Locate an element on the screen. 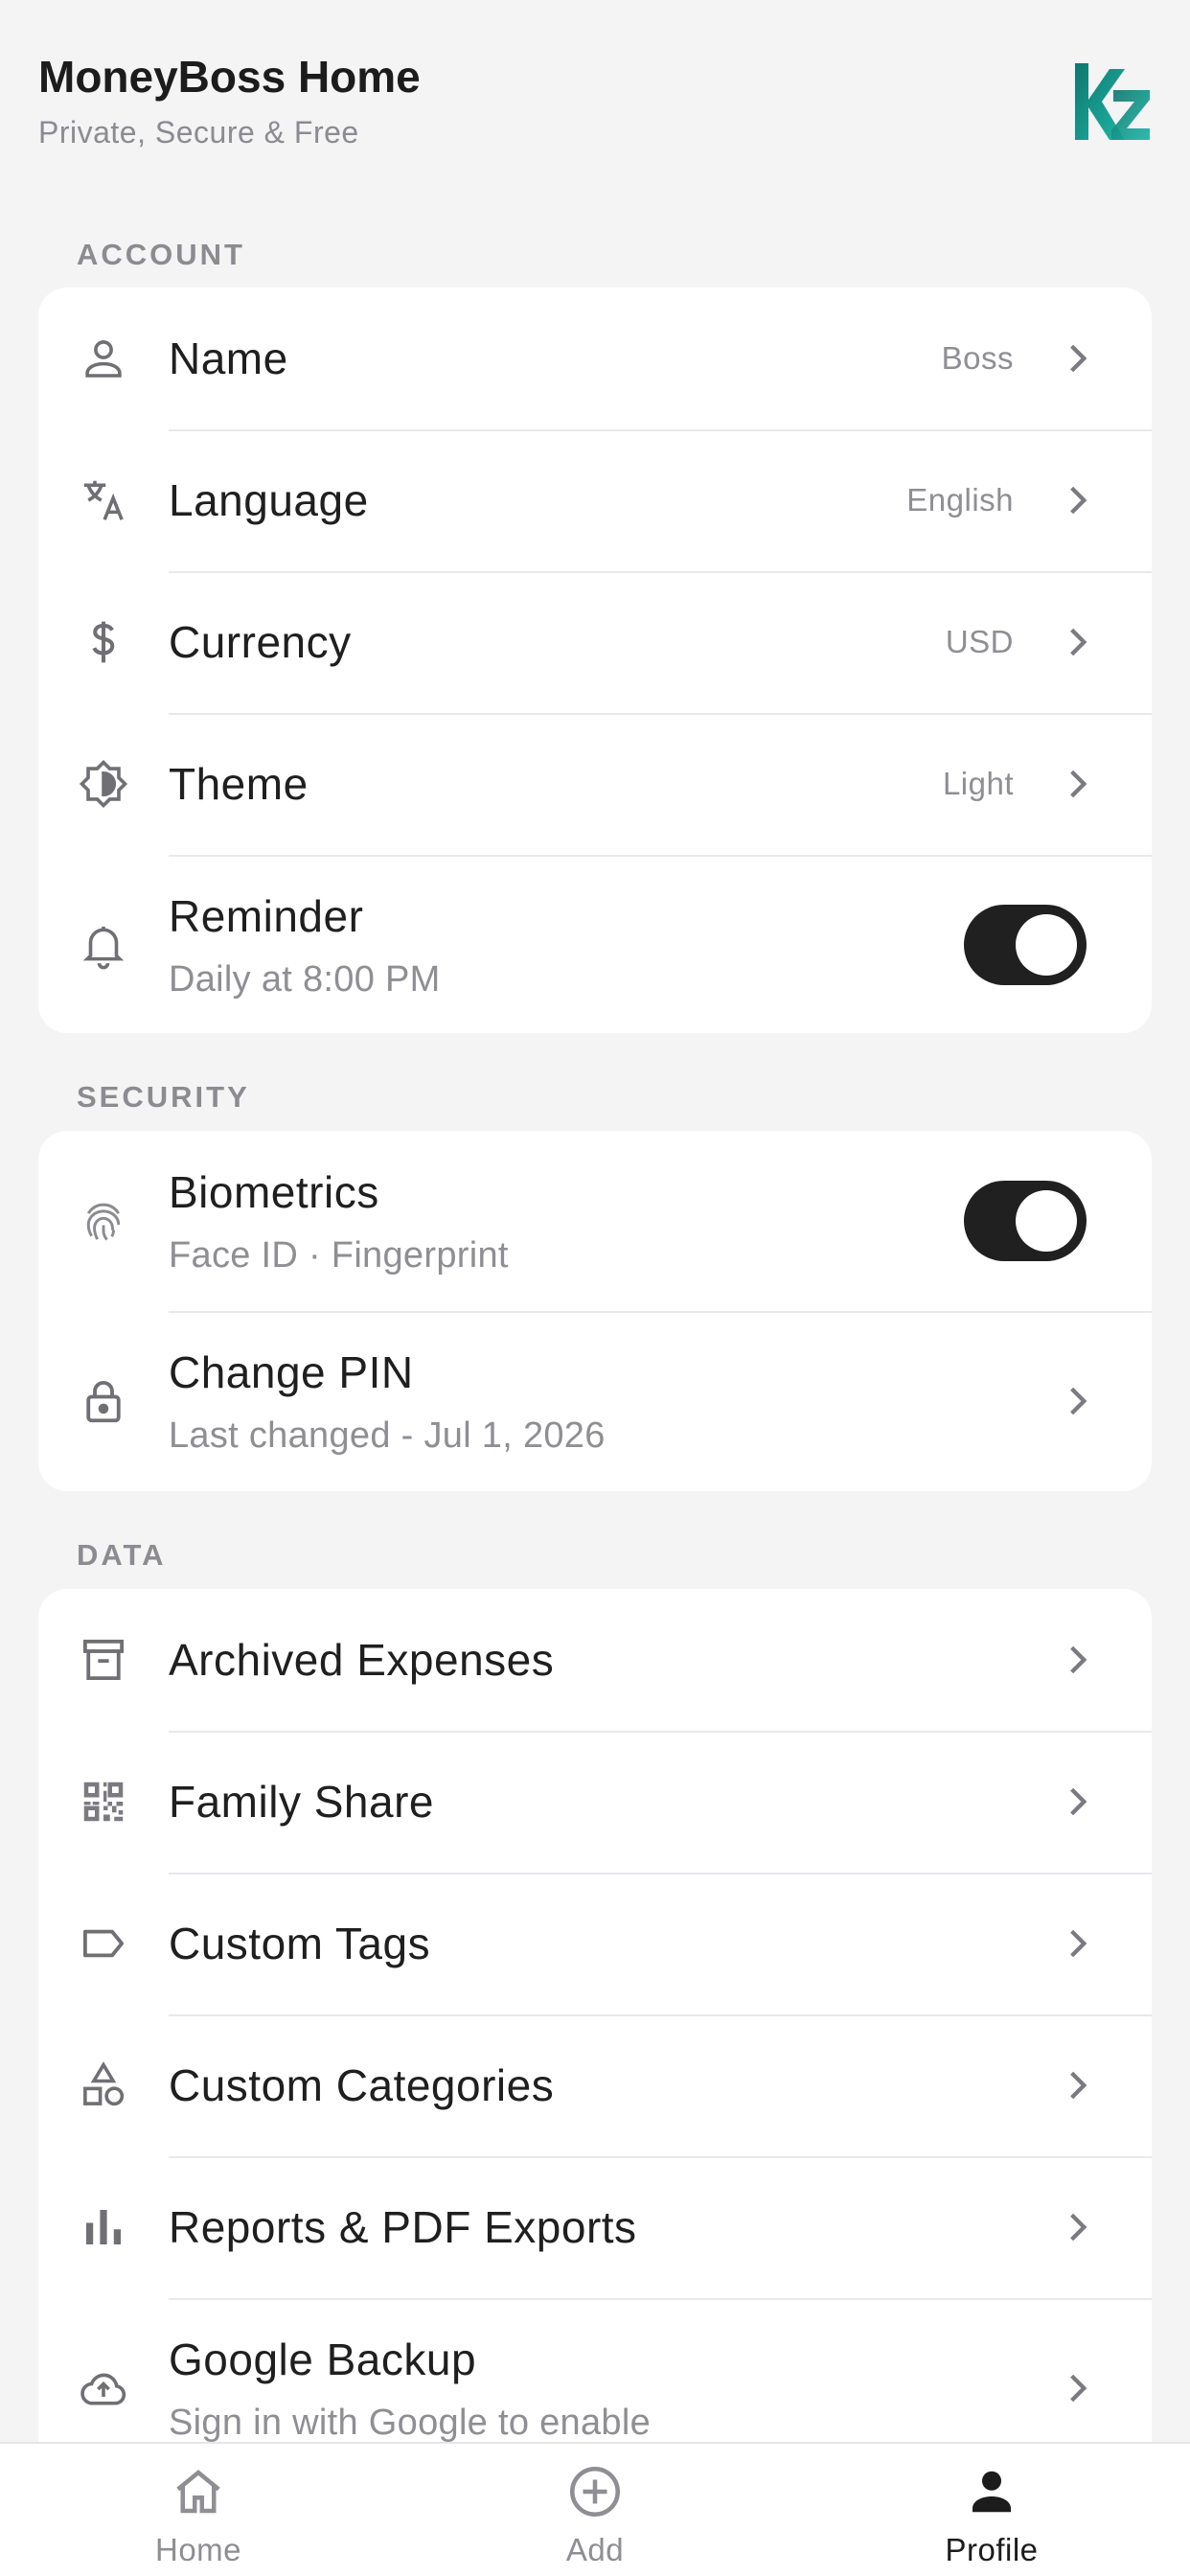 The width and height of the screenshot is (1190, 2576). home-icon is located at coordinates (198, 2492).